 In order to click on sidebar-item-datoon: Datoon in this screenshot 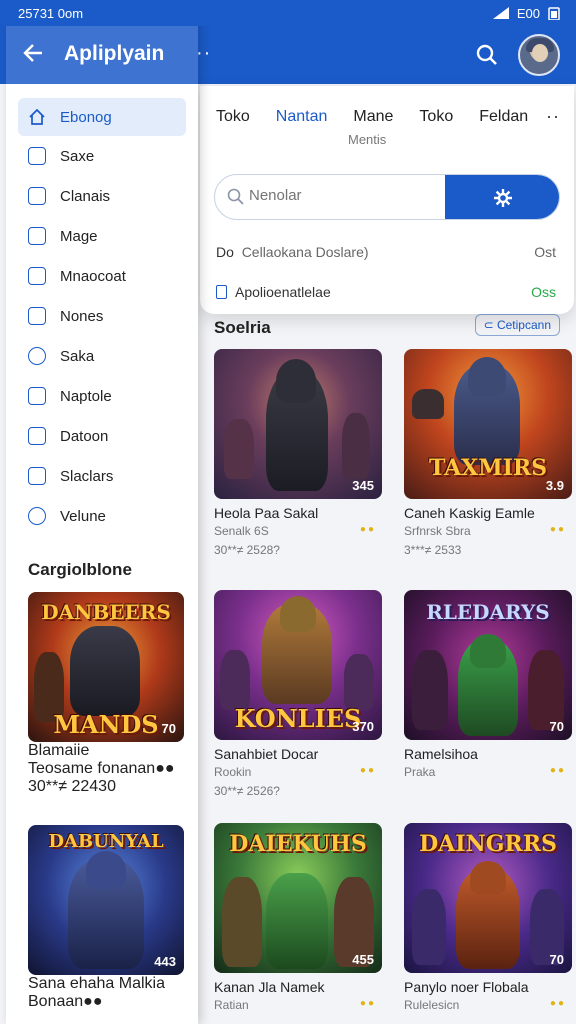, I will do `click(102, 436)`.